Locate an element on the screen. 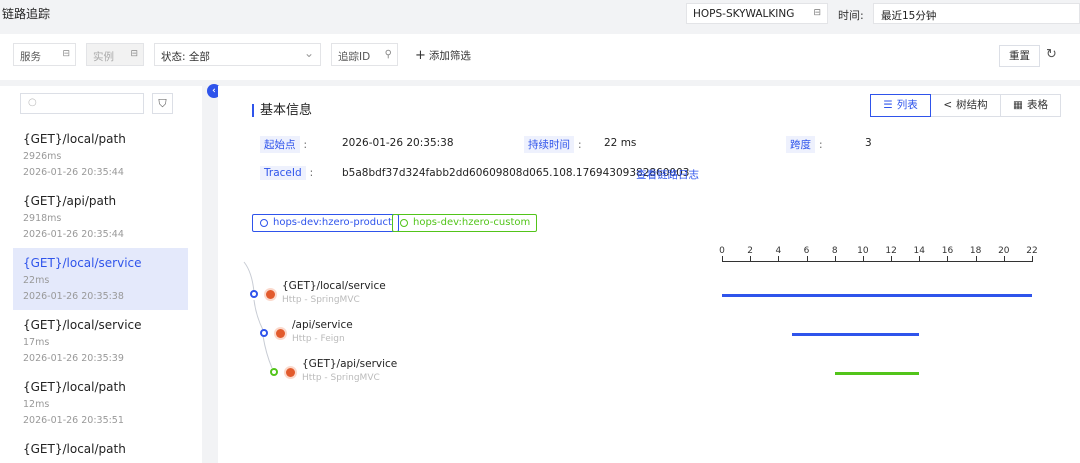 The width and height of the screenshot is (1080, 463). share-icon: < is located at coordinates (948, 105).